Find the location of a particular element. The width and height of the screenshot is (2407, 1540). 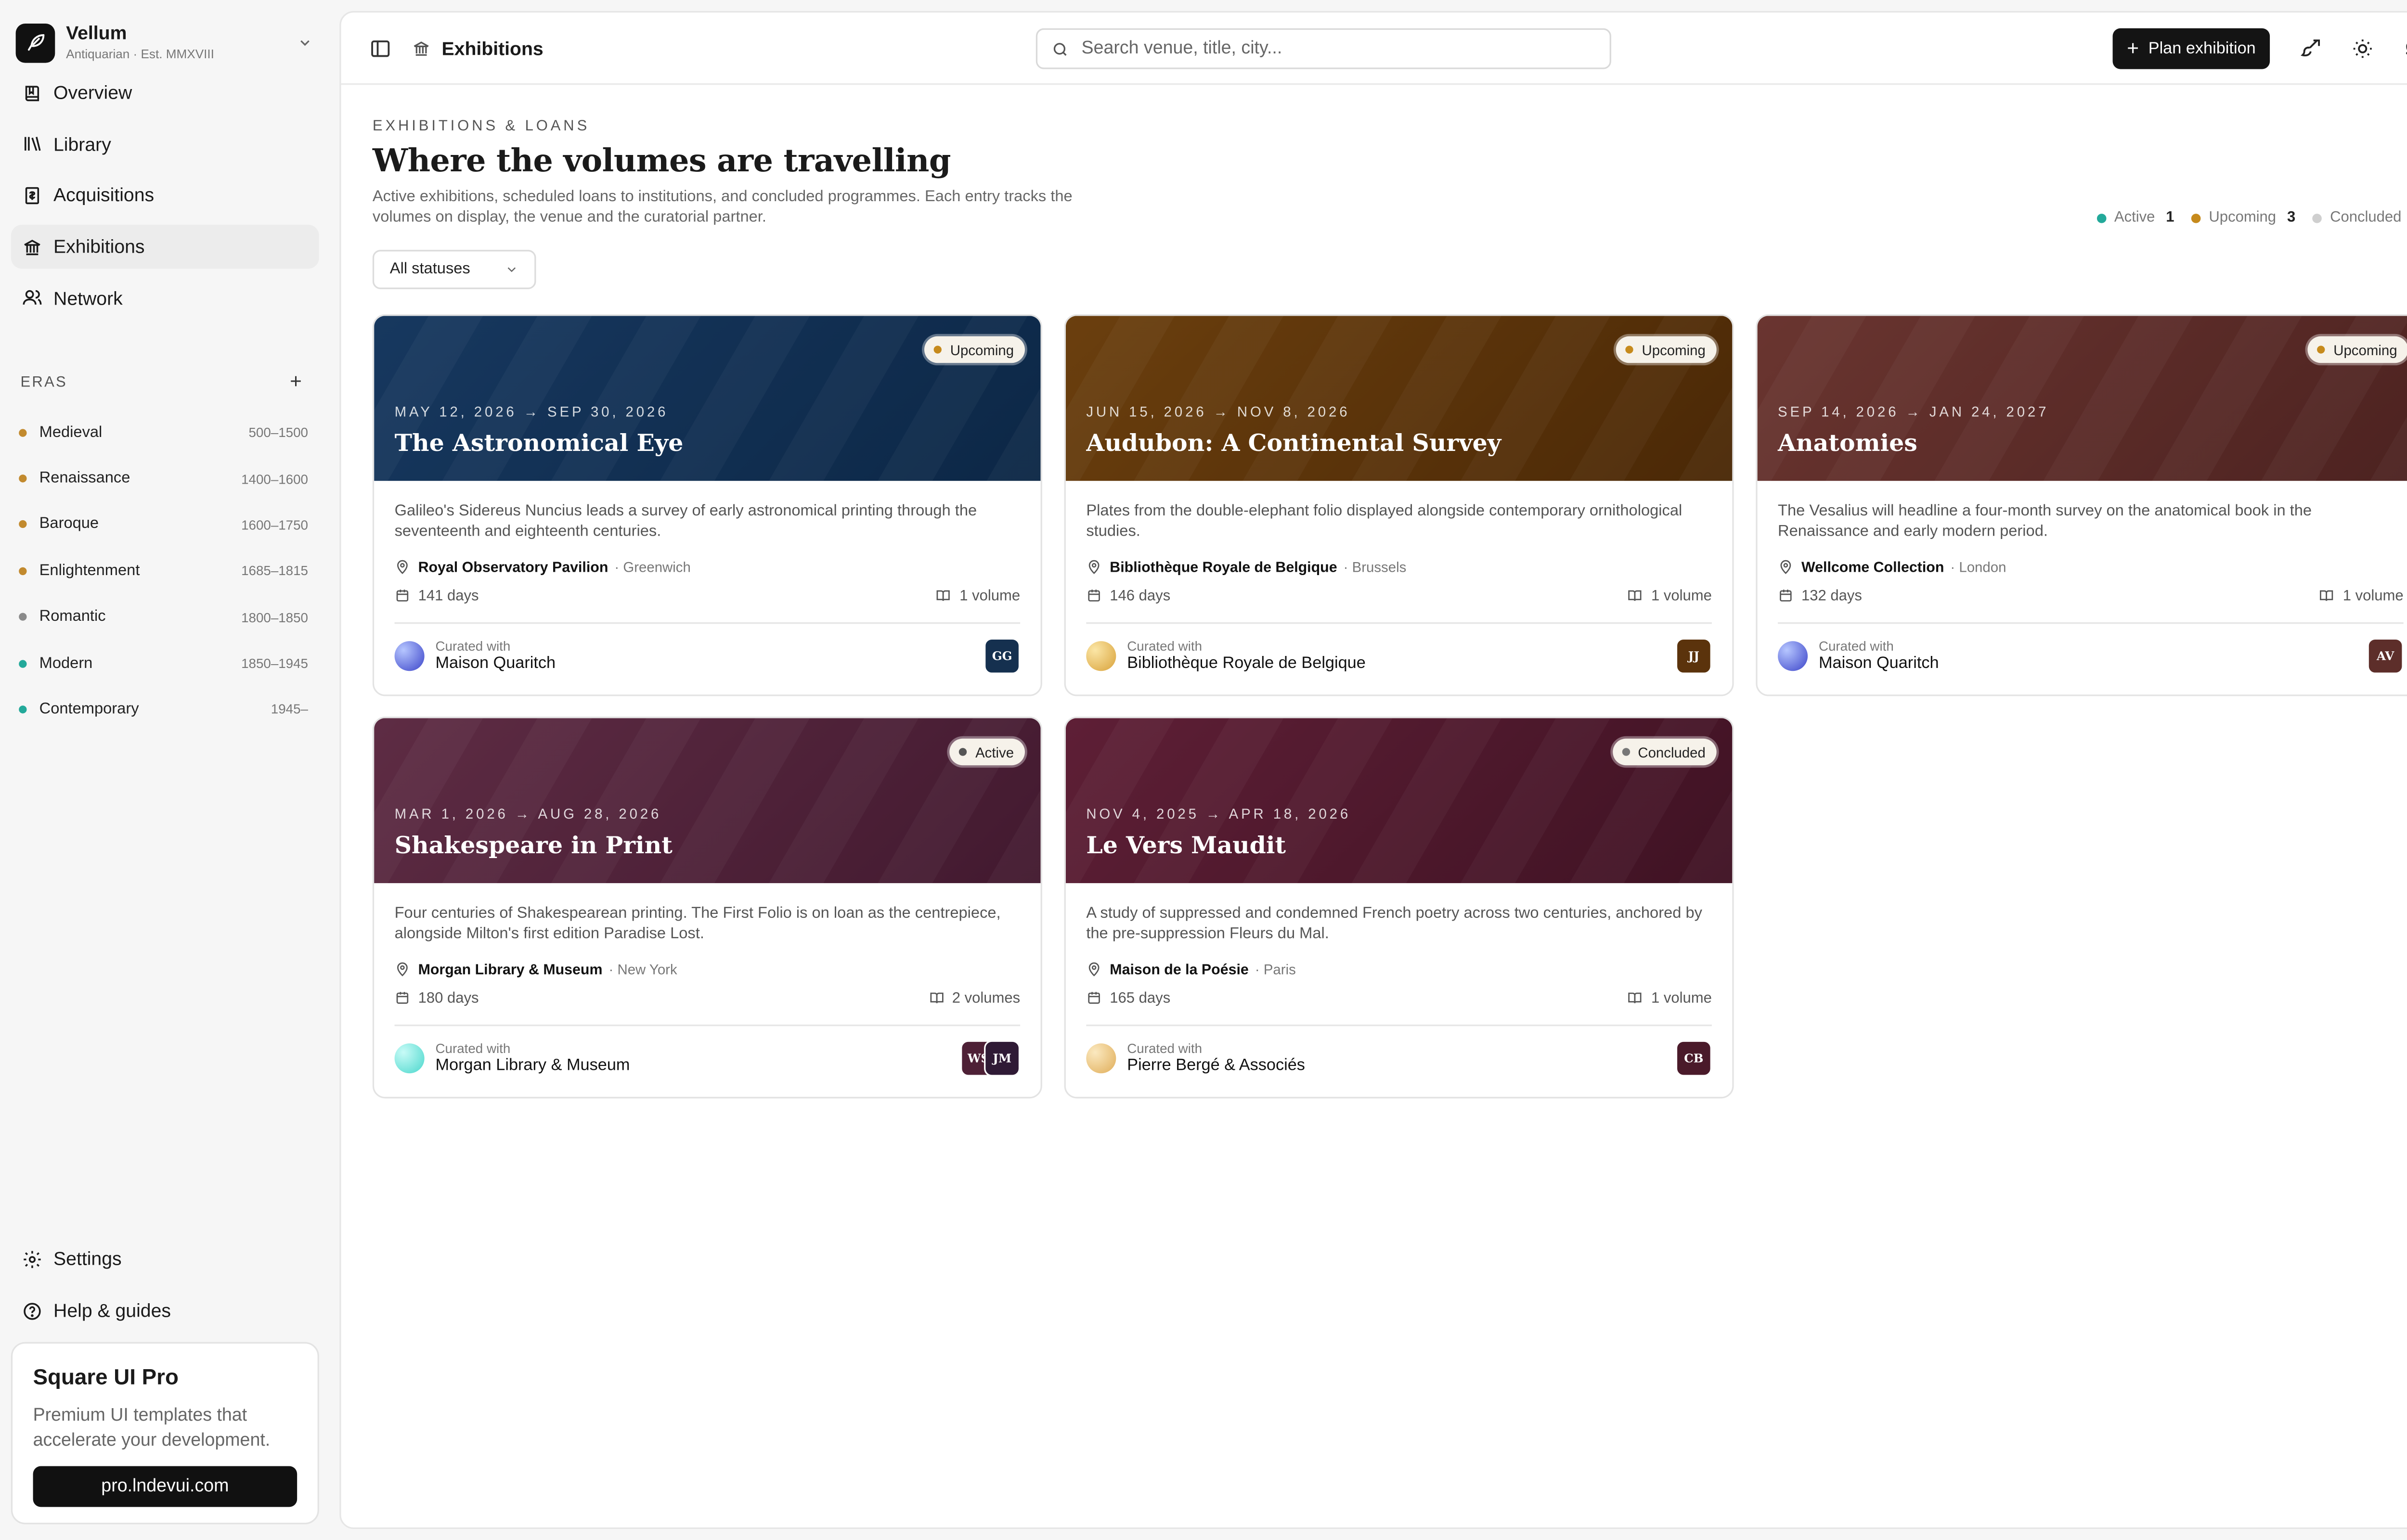

search-icon is located at coordinates (1060, 48).